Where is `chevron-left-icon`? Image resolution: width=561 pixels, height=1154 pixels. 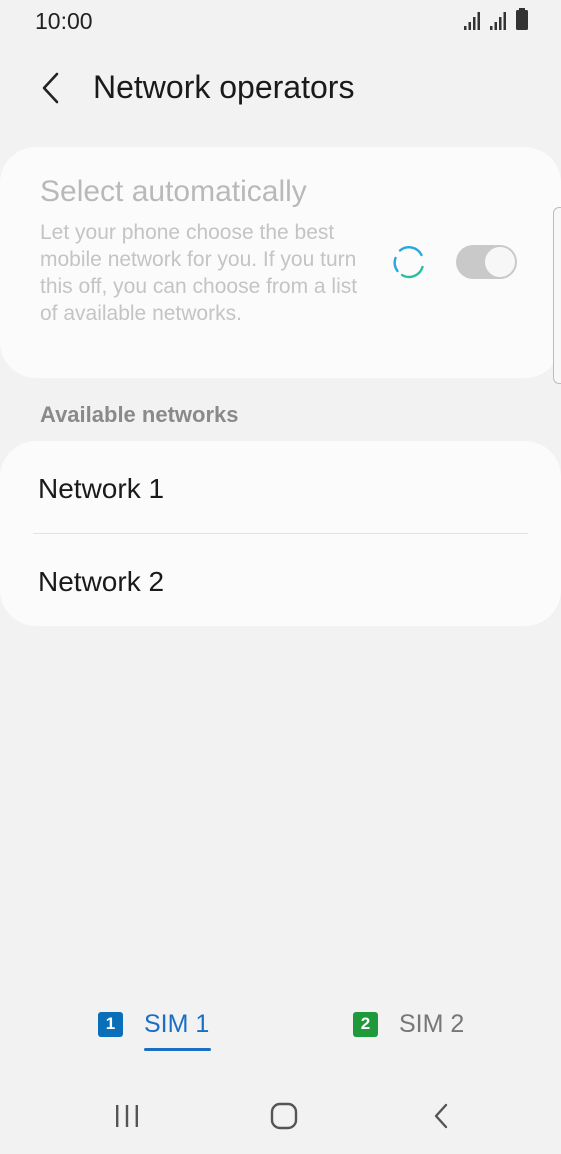 chevron-left-icon is located at coordinates (50, 88).